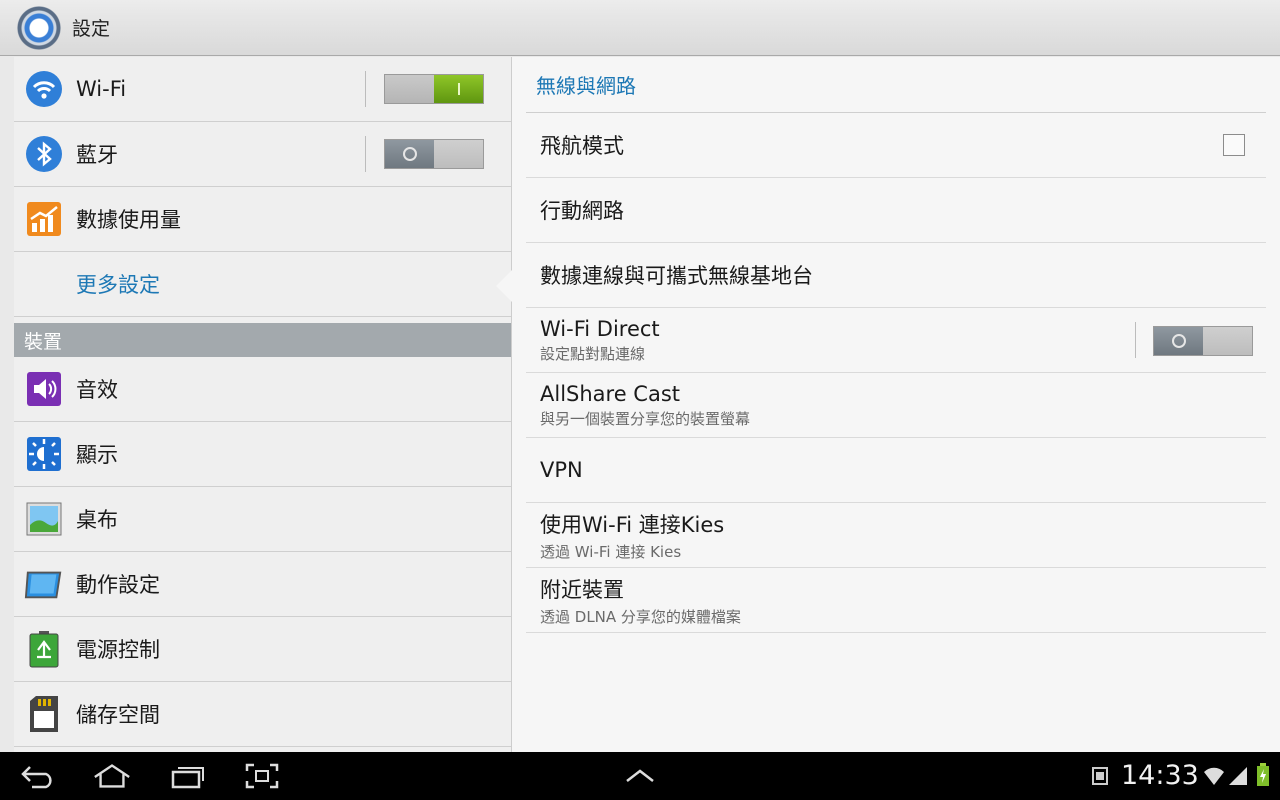  I want to click on setting-subtitle: 與另一個裝置分享您的裝置螢幕, so click(645, 418).